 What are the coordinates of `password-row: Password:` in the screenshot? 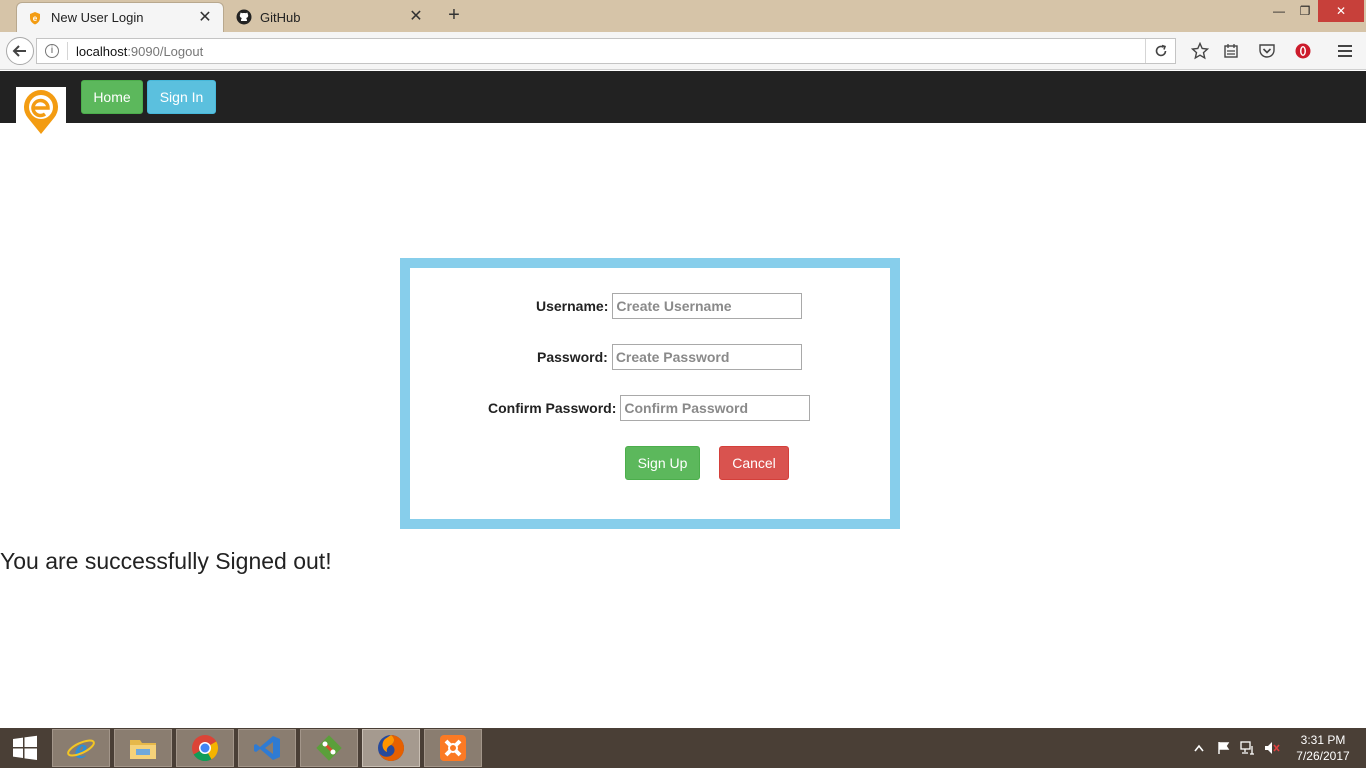 It's located at (669, 357).